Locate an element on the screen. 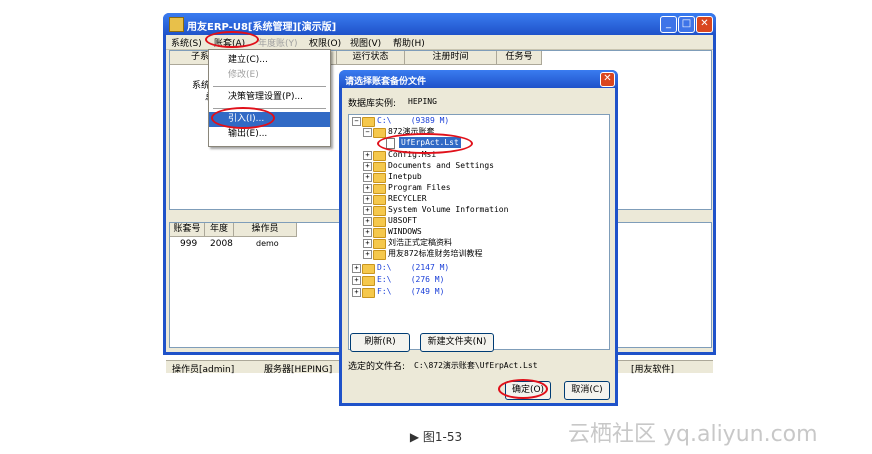  tree-e-drive: E:\ (276 M) is located at coordinates (410, 279).